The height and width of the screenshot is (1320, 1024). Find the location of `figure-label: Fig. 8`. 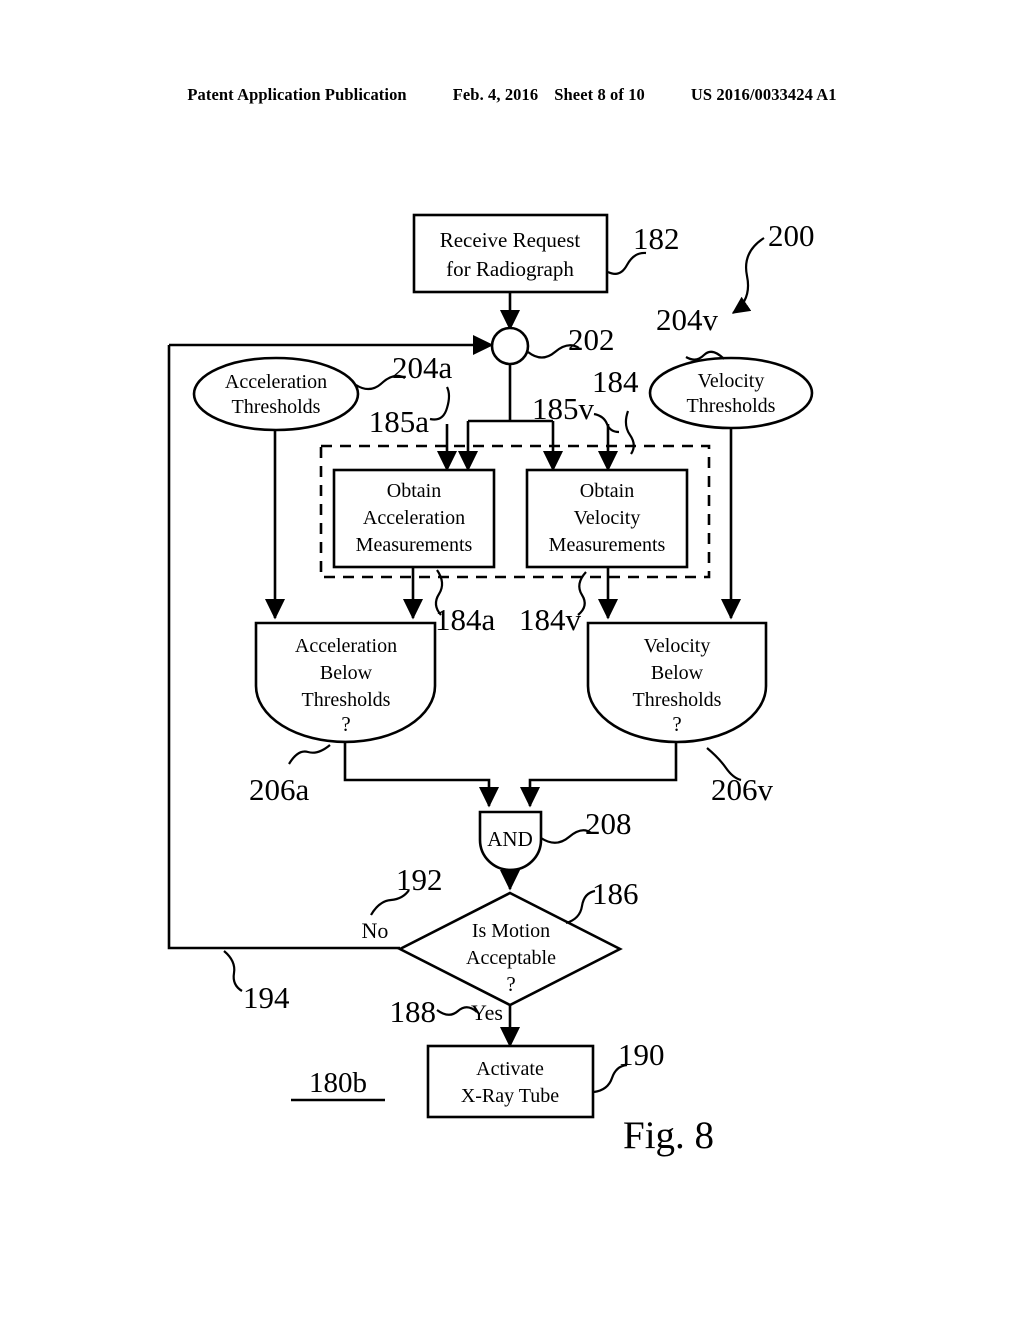

figure-label: Fig. 8 is located at coordinates (668, 1135).